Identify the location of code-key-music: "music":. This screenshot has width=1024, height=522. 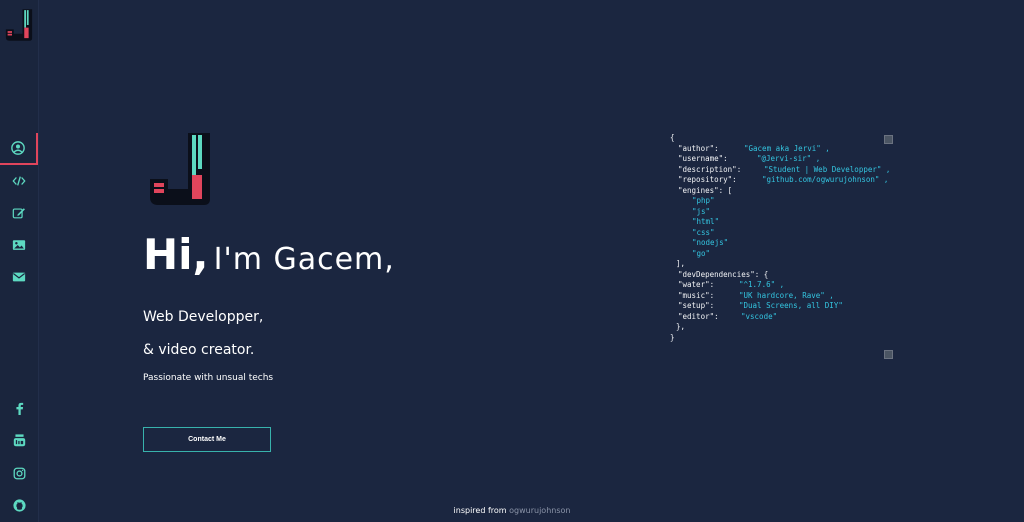
(696, 295).